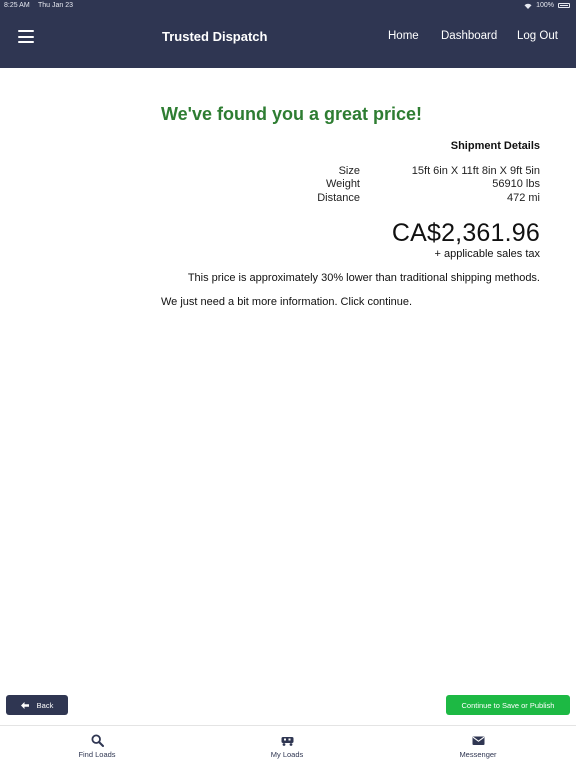 The width and height of the screenshot is (576, 768). Describe the element at coordinates (215, 36) in the screenshot. I see `app-title: Trusted Dispatch` at that location.